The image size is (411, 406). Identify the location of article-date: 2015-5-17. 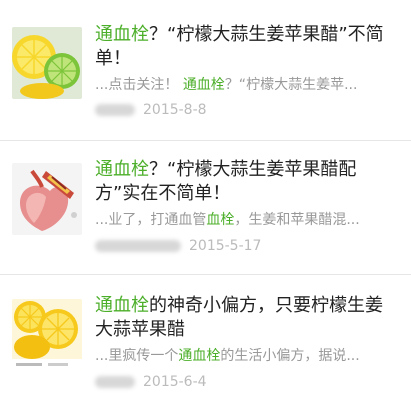
(225, 246).